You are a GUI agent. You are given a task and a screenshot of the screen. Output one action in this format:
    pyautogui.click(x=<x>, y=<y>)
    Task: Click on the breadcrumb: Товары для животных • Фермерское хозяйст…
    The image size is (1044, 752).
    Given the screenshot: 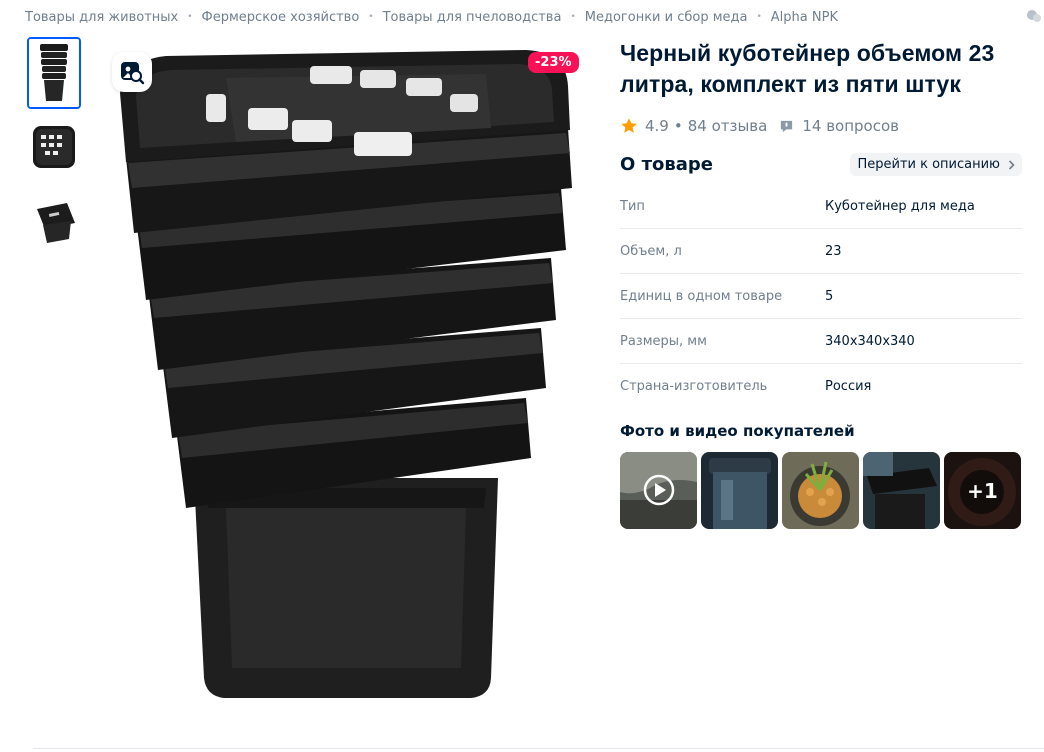 What is the action you would take?
    pyautogui.click(x=431, y=17)
    